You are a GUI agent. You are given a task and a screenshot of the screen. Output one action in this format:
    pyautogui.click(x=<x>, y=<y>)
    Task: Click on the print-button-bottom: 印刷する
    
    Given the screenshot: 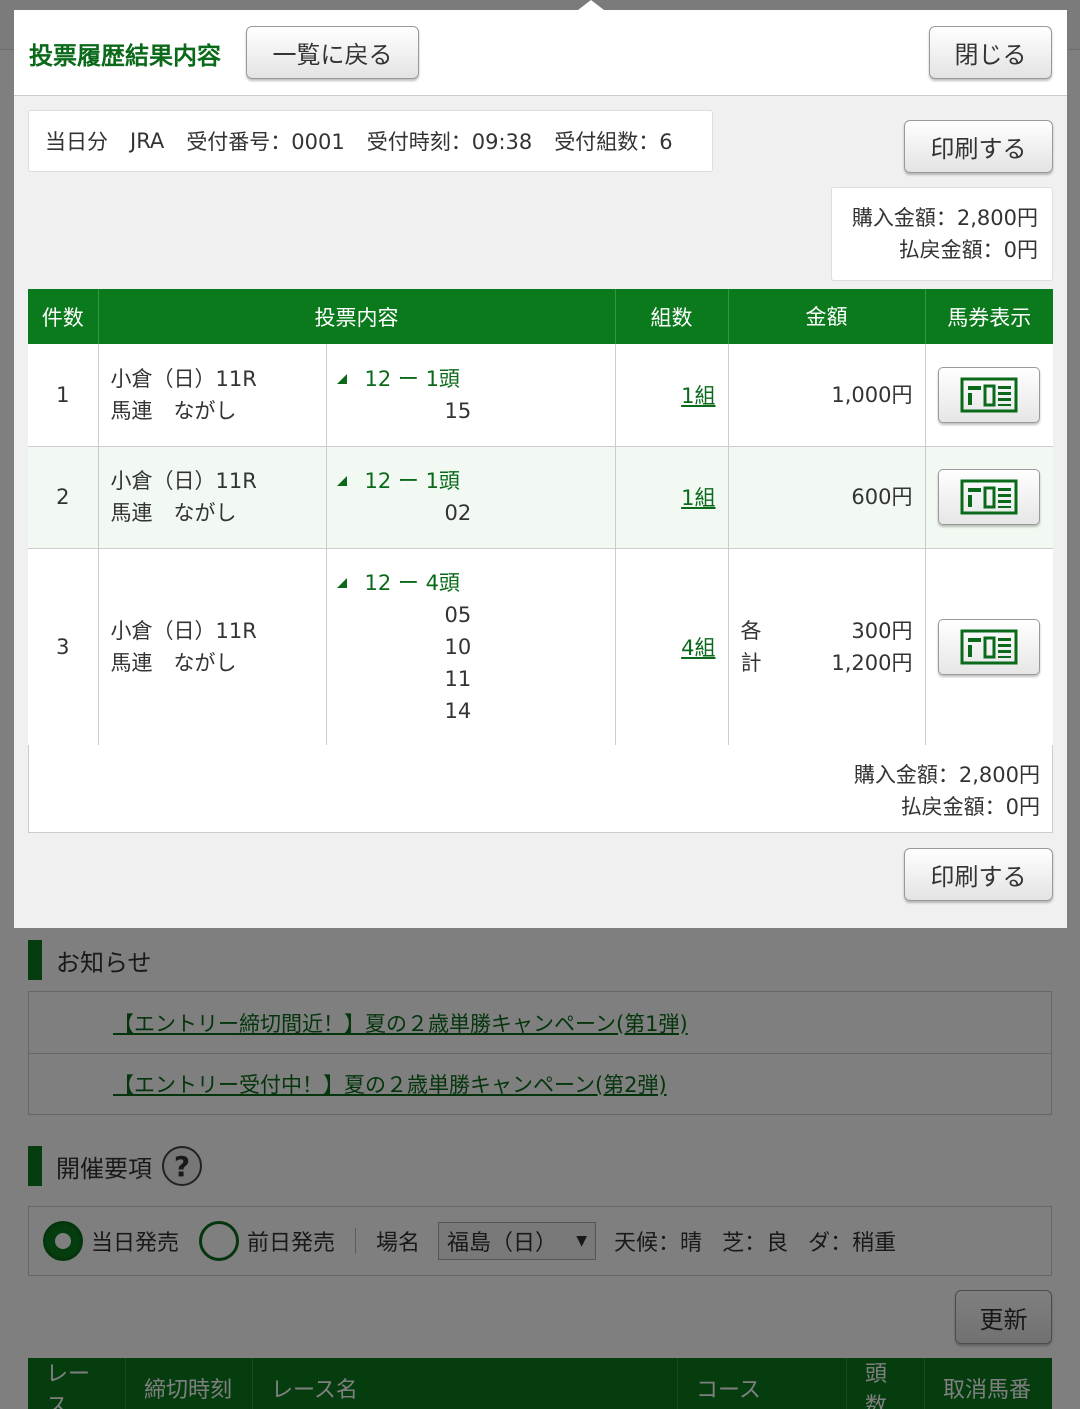 What is the action you would take?
    pyautogui.click(x=978, y=874)
    